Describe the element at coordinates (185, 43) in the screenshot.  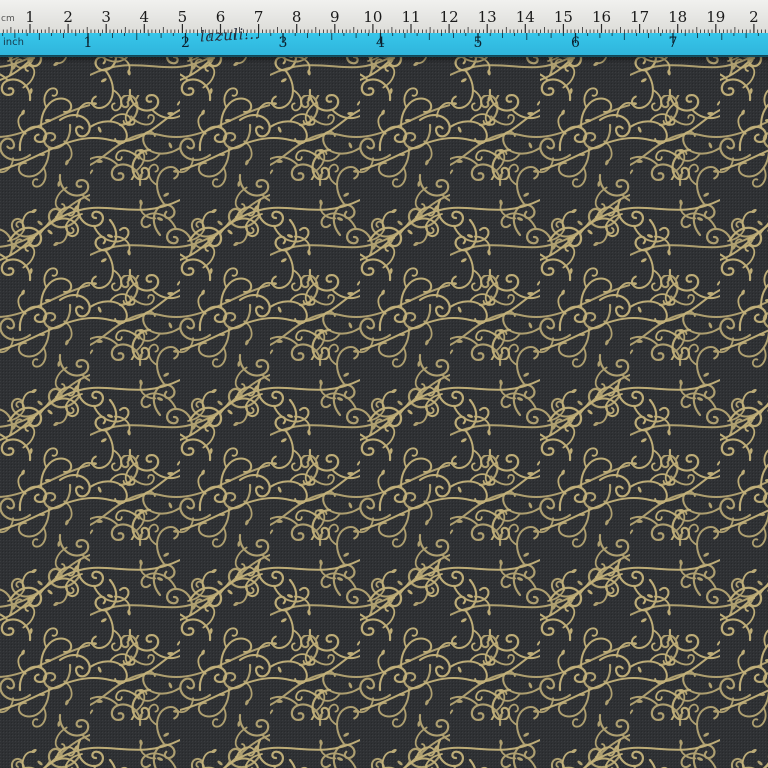
I see `inch-label: 2` at that location.